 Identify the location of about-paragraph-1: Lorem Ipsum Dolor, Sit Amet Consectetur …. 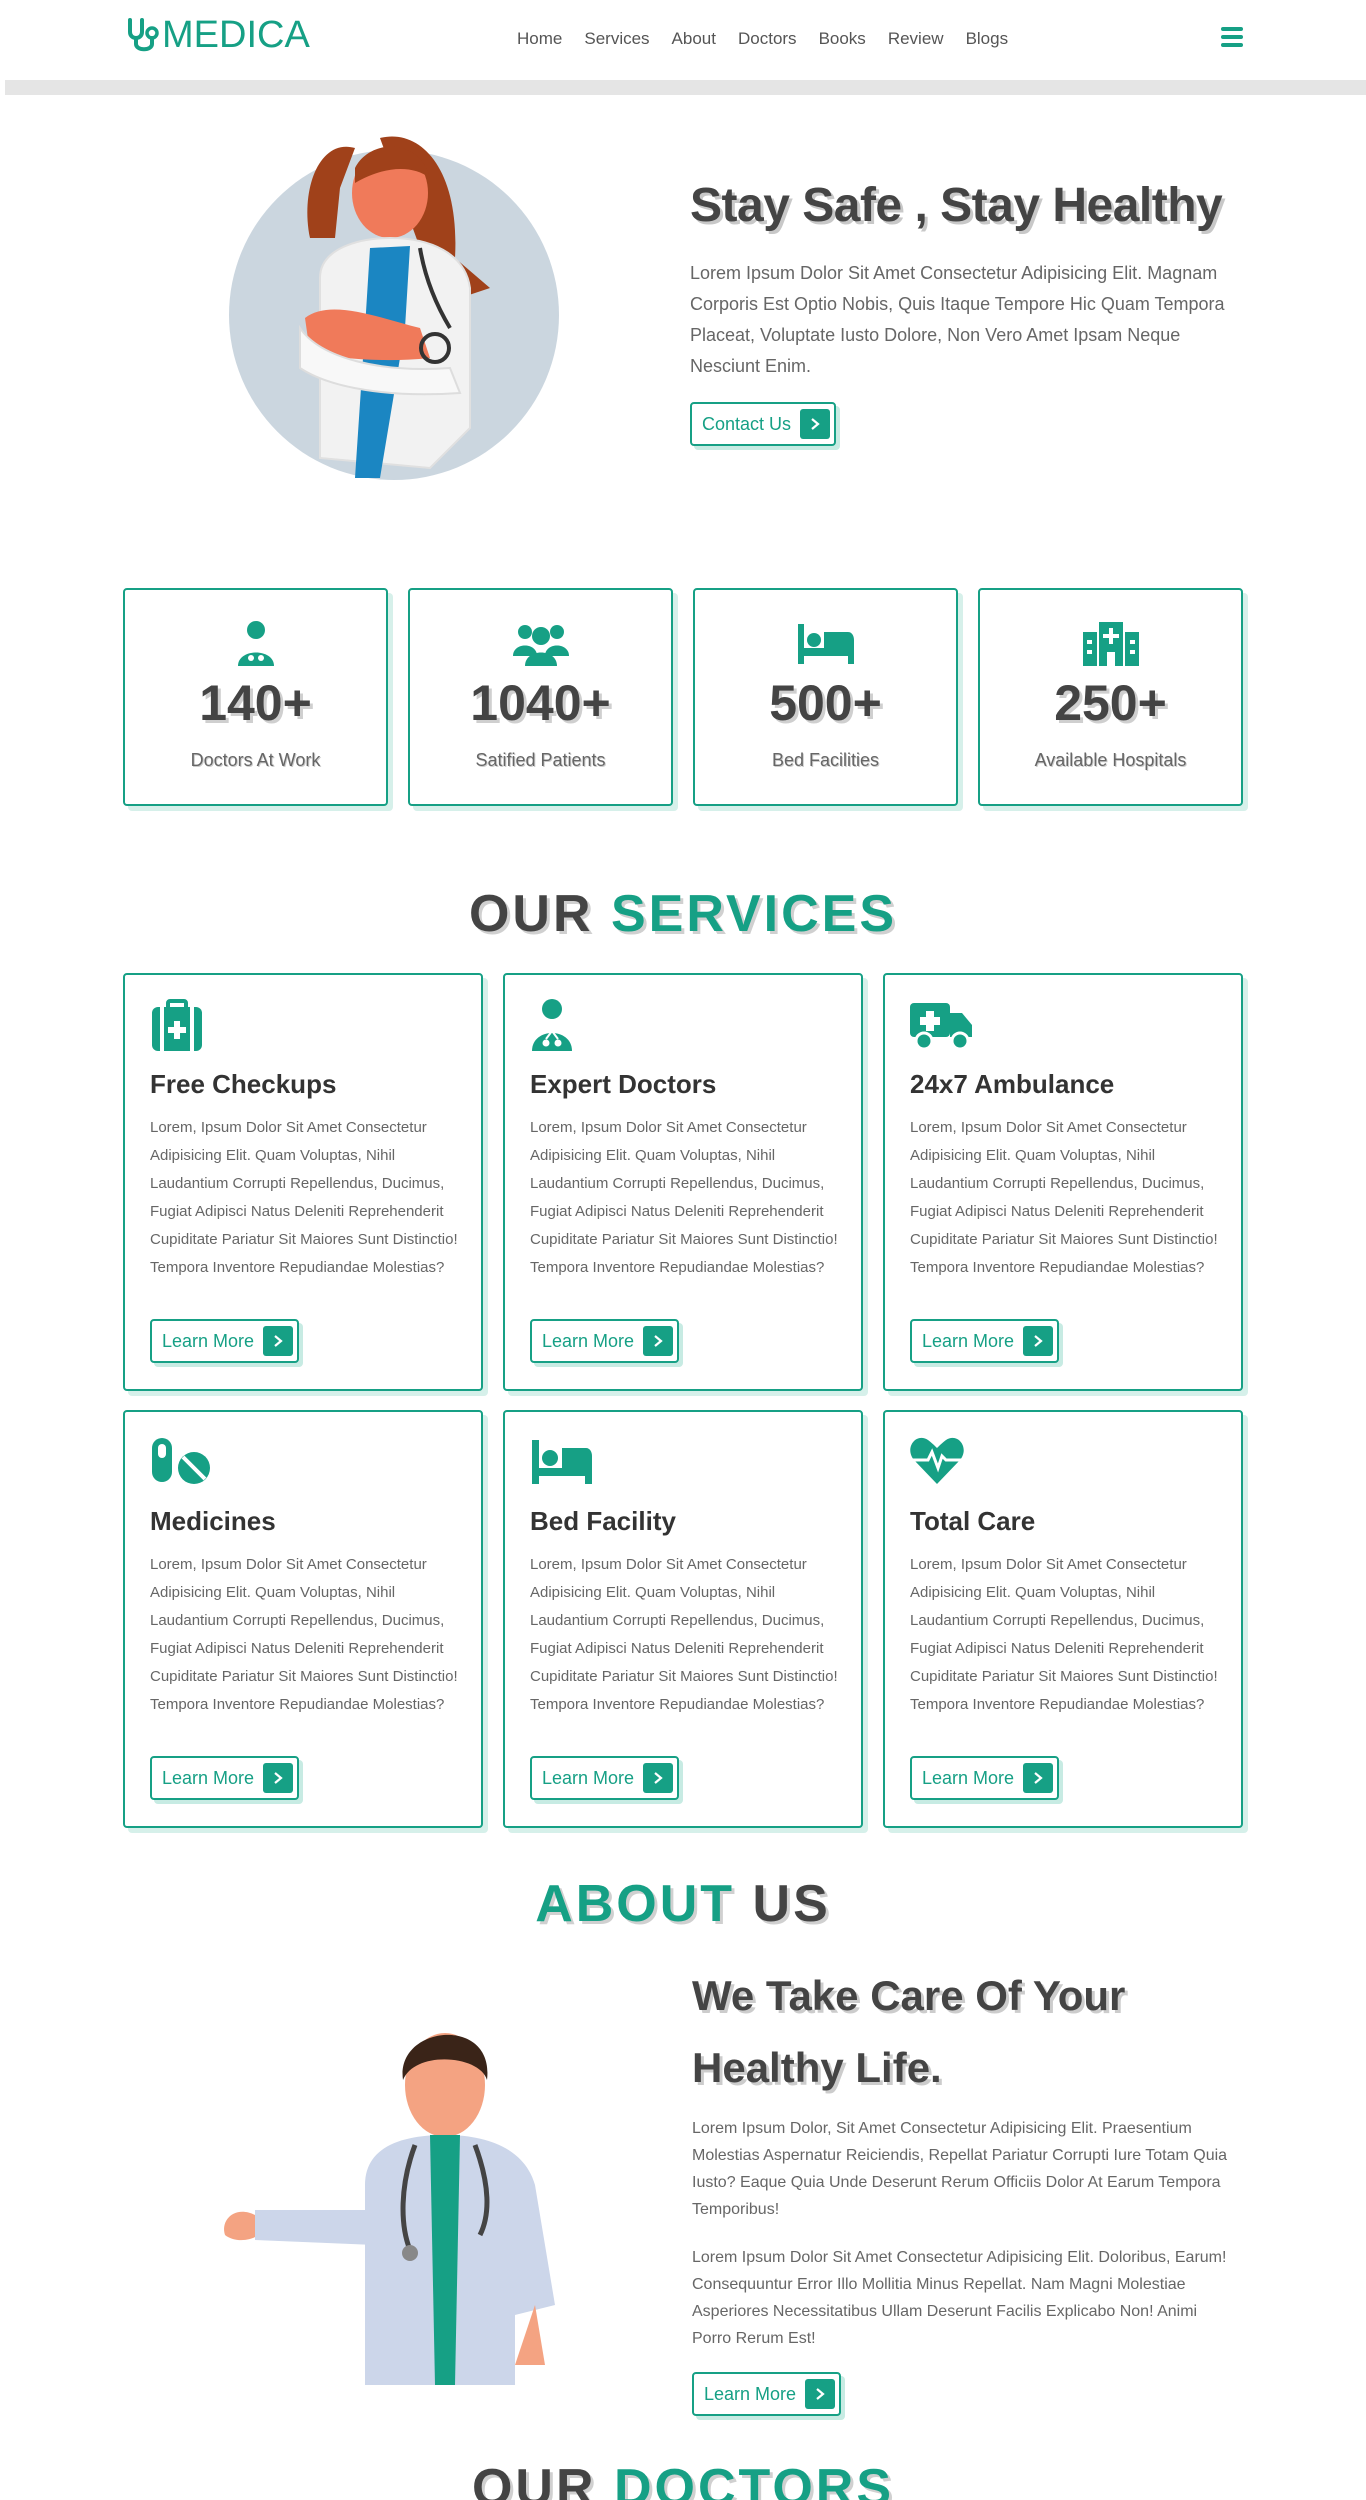
(960, 2169).